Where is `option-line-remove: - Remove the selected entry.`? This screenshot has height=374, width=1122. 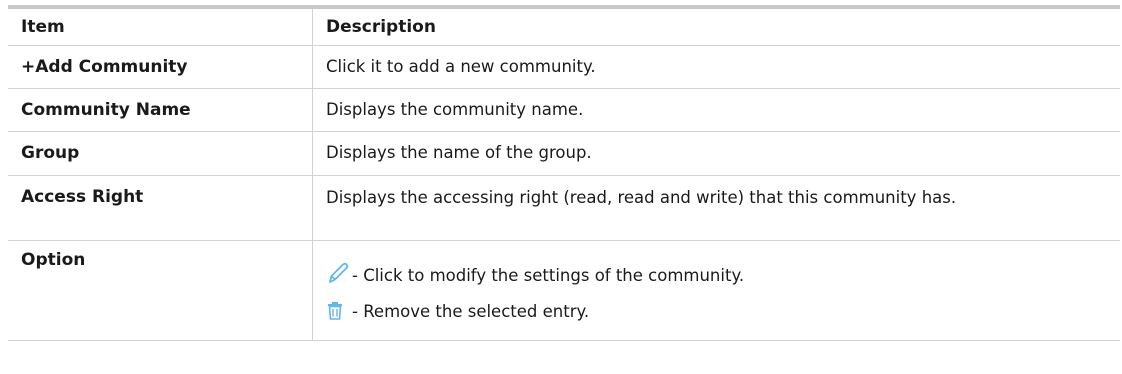
option-line-remove: - Remove the selected entry. is located at coordinates (723, 308).